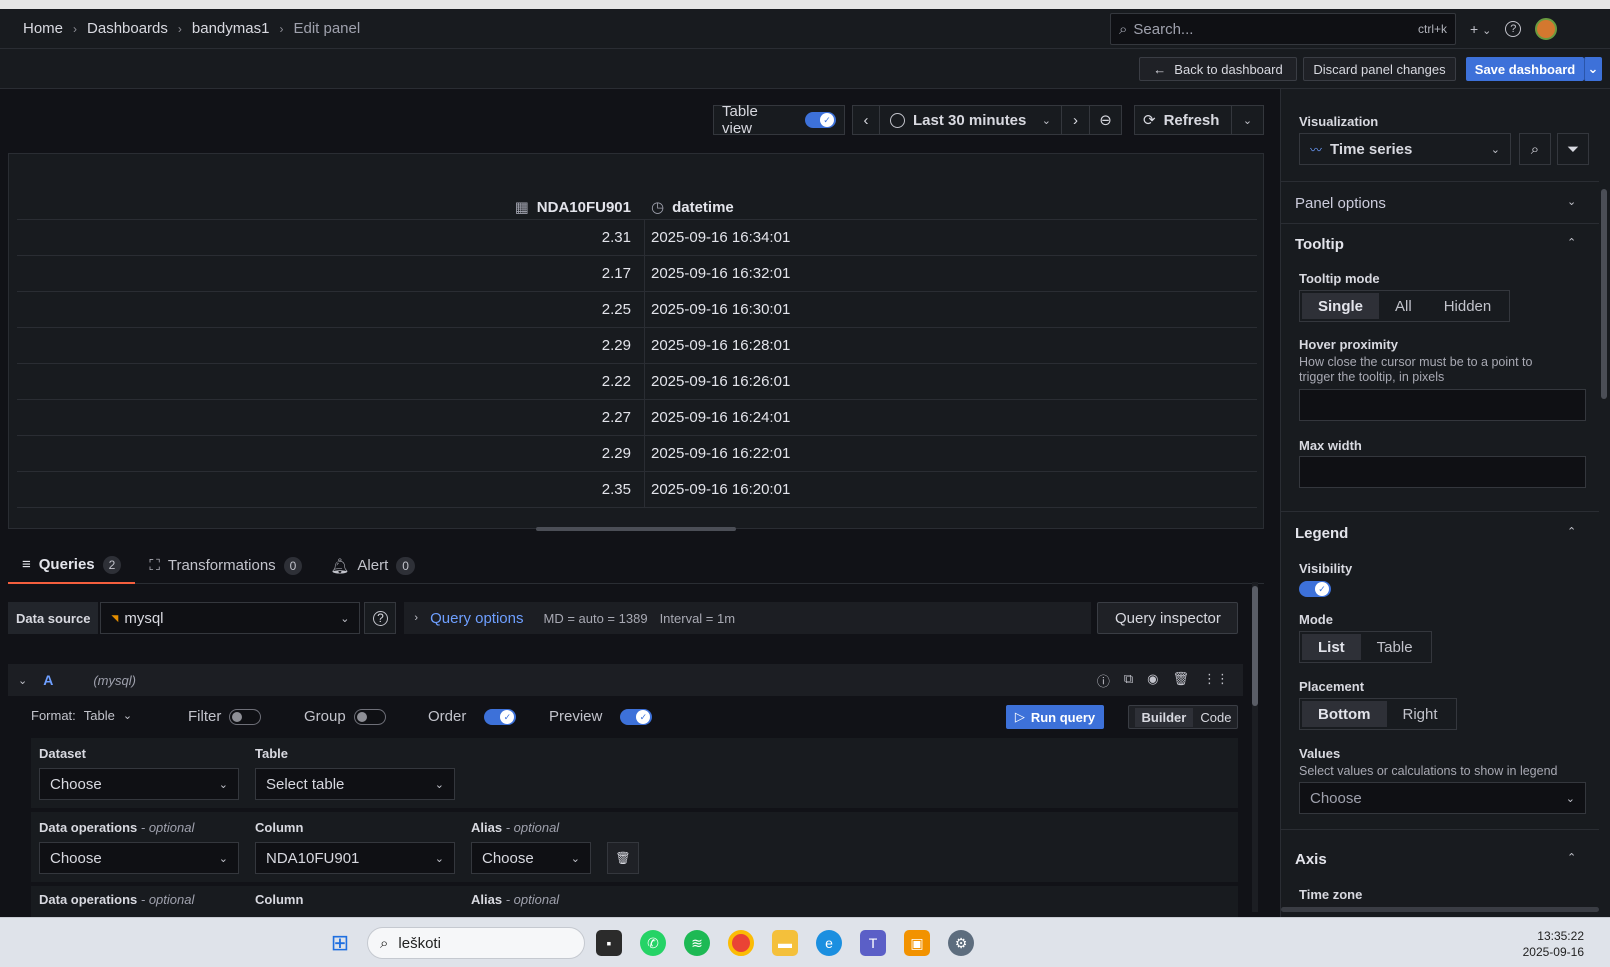 This screenshot has width=1610, height=967. What do you see at coordinates (139, 784) in the screenshot?
I see `dataset-select: Choose ⌄` at bounding box center [139, 784].